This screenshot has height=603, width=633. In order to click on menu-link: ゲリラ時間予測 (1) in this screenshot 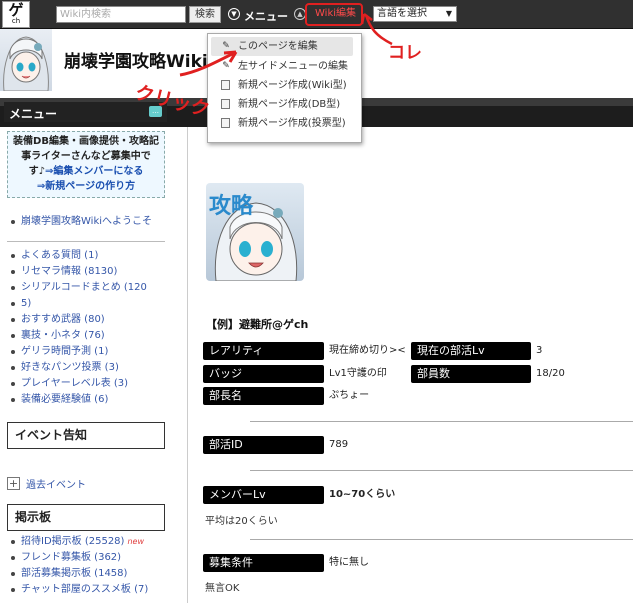, I will do `click(77, 352)`.